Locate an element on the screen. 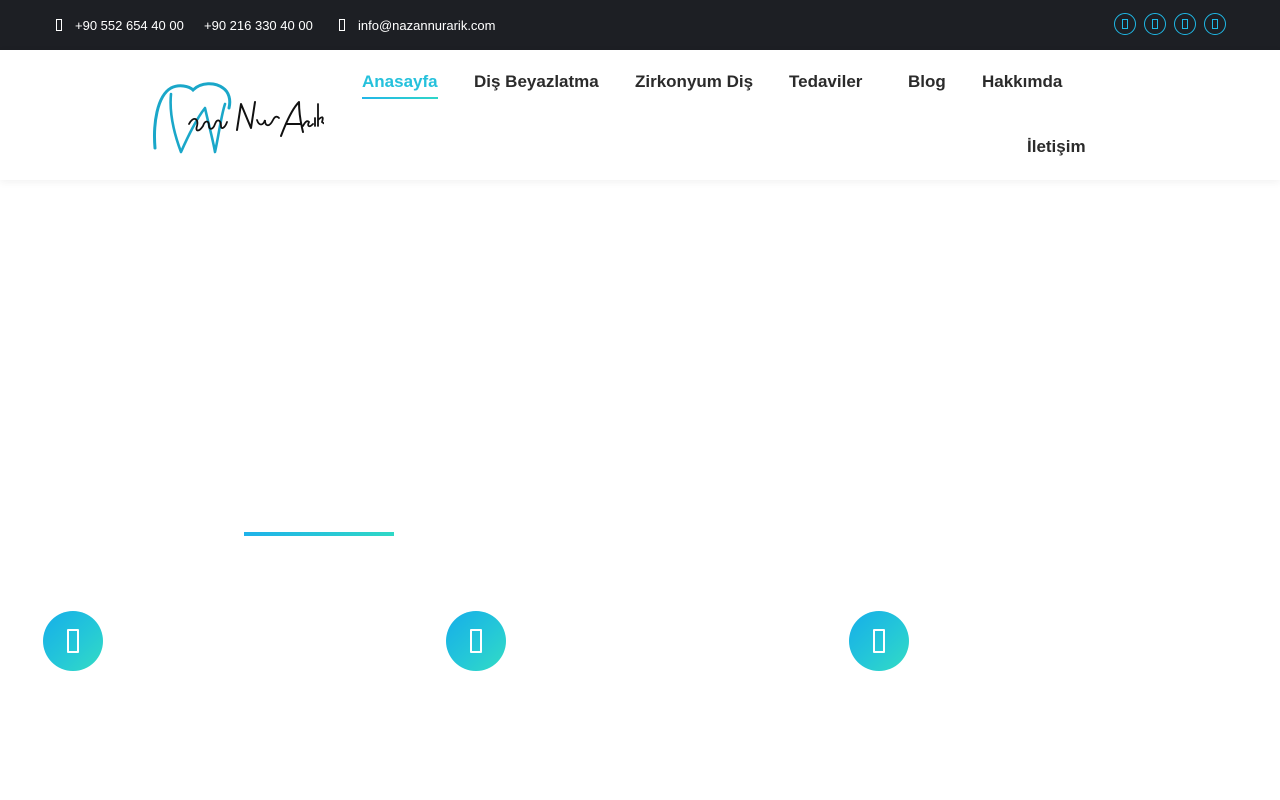 The height and width of the screenshot is (800, 1280). nav-item-label: Diş Beyazlatma is located at coordinates (536, 81).